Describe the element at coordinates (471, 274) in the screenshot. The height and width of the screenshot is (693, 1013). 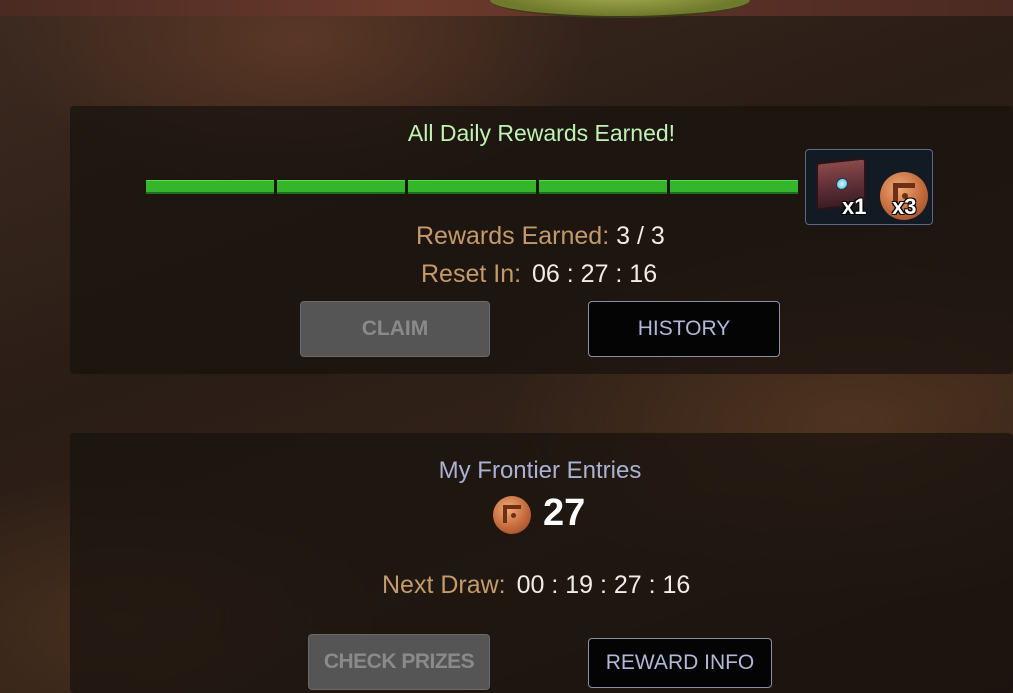
I see `reset-label: Reset In:` at that location.